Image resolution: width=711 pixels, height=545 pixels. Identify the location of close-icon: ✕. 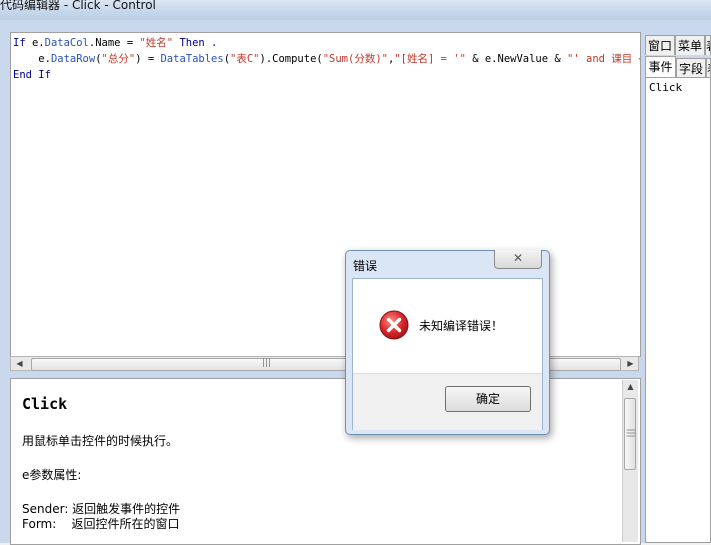
(518, 258).